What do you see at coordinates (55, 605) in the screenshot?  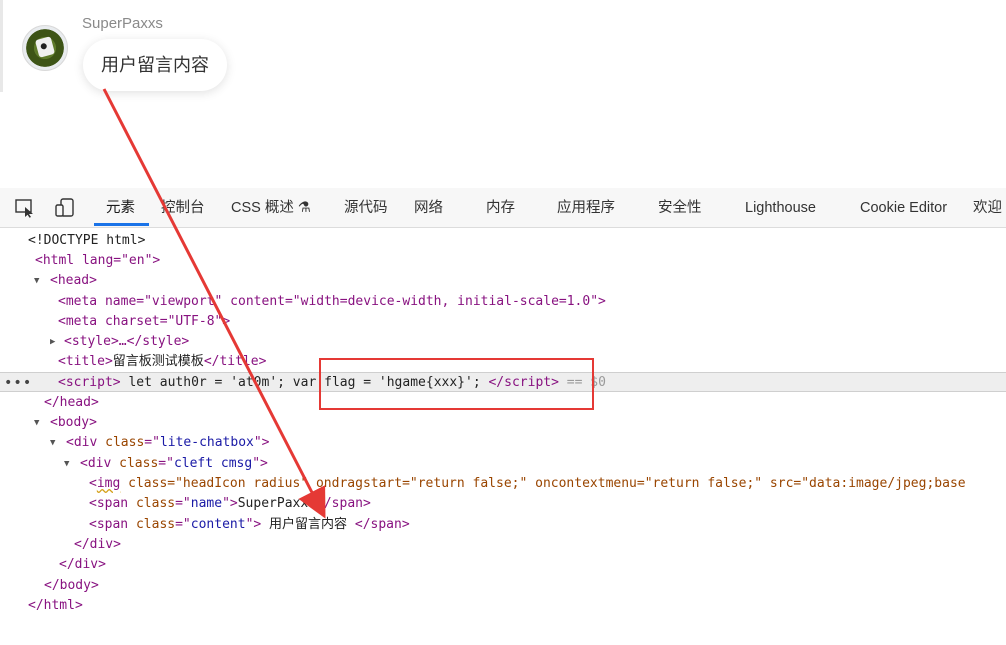 I see `html-close-tag: </html>` at bounding box center [55, 605].